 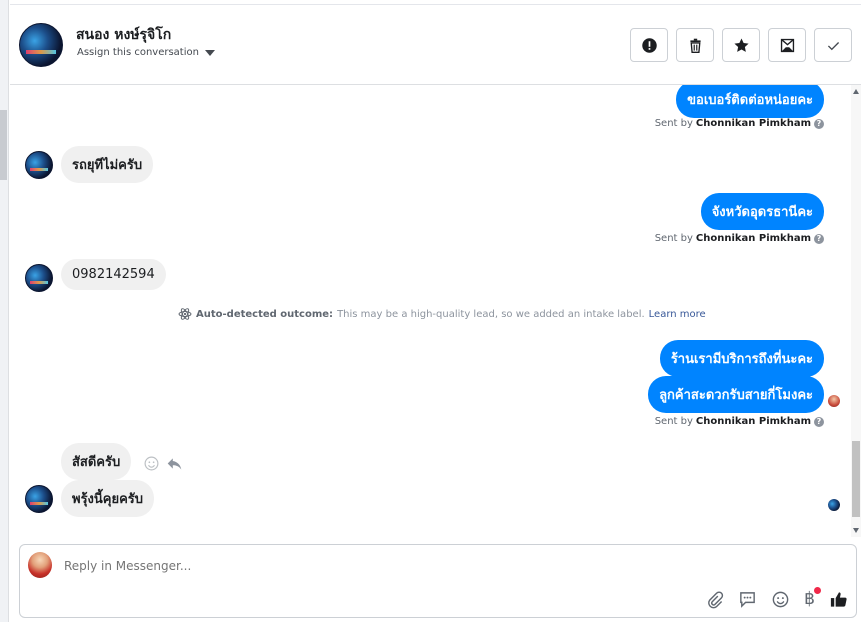 I want to click on contact-name: สนอง หงษ์รุจิโก, so click(x=123, y=35).